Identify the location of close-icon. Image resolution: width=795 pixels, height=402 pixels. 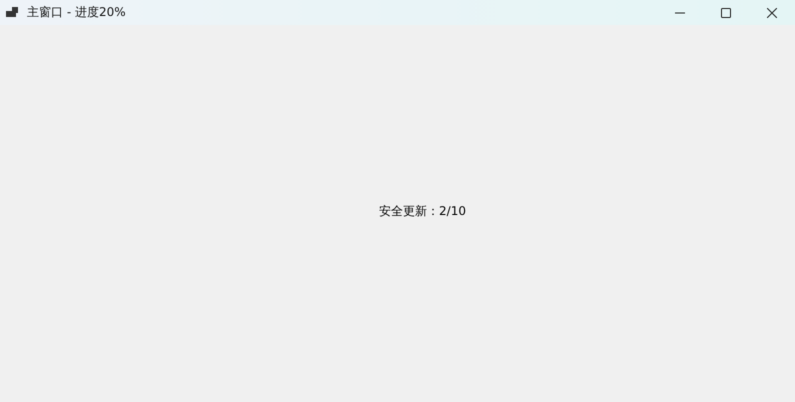
(772, 13).